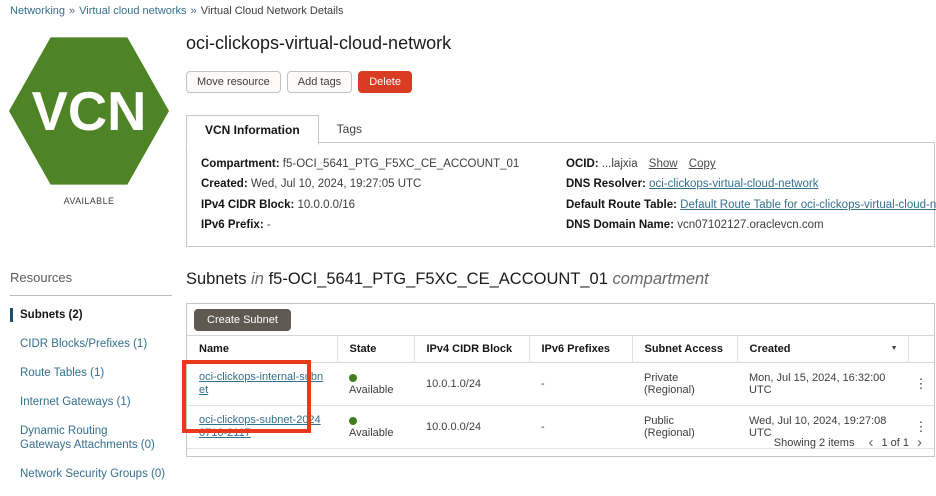  Describe the element at coordinates (91, 474) in the screenshot. I see `sidebar-item-network-security-groups: Network Security Groups (0)` at that location.